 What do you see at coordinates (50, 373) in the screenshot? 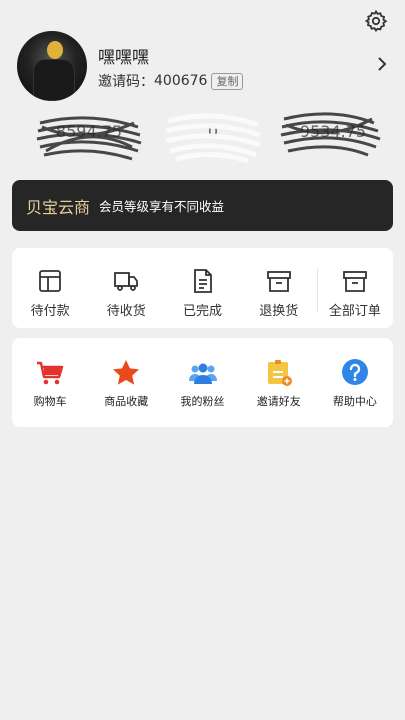
I see `cart-icon` at bounding box center [50, 373].